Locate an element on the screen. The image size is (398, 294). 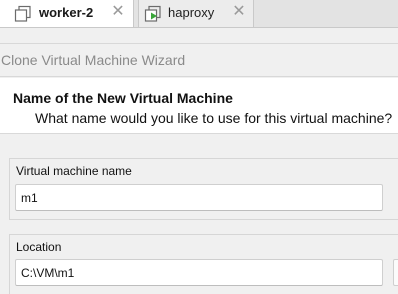
vm-running-icon is located at coordinates (153, 14).